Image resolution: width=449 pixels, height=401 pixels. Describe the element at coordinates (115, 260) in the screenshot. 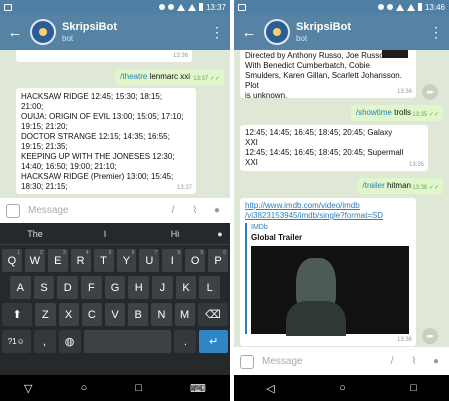

I see `key-row-1: Q1W2E3R4T5Y6U7I8O9P0` at that location.